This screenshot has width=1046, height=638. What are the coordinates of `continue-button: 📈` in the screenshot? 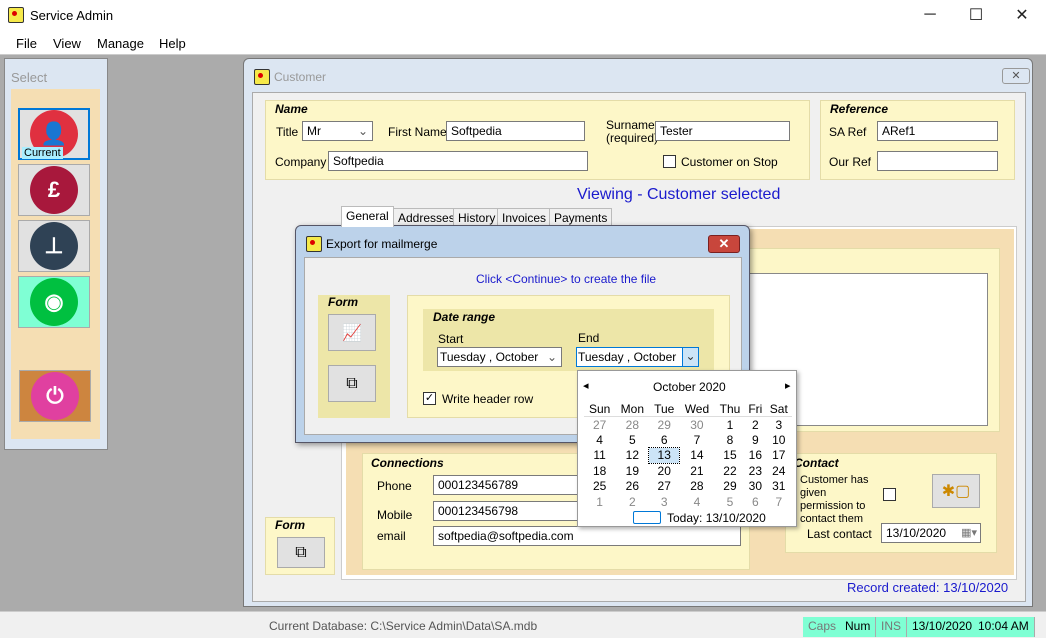 It's located at (352, 332).